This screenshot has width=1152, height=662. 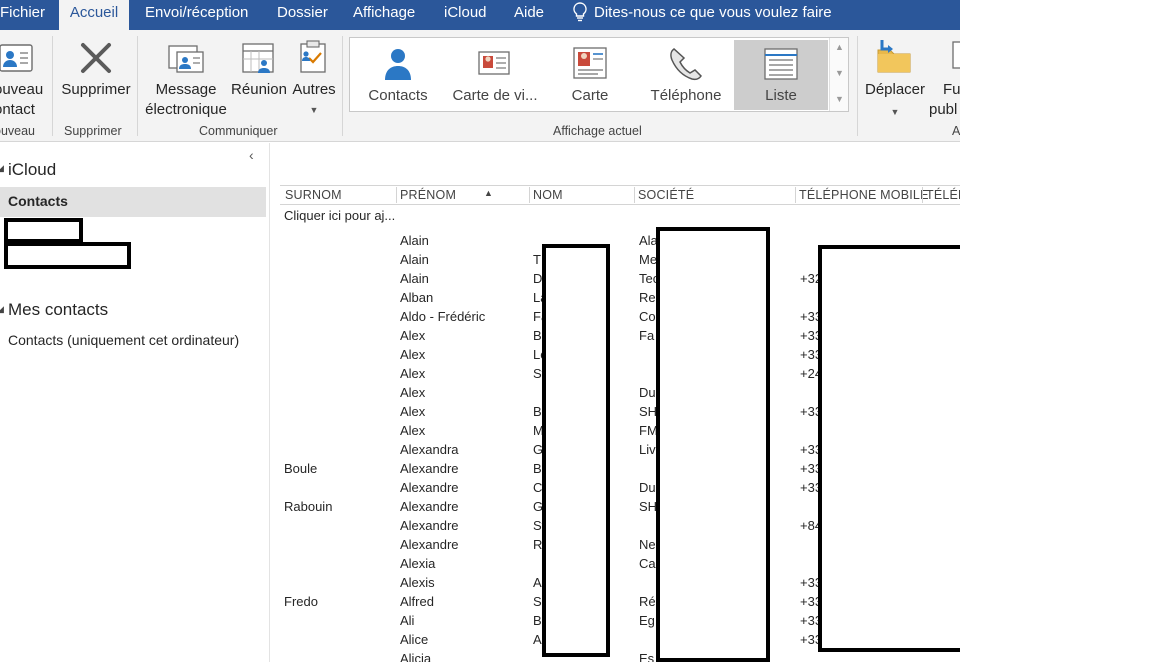 I want to click on tab-accueil: Accueil, so click(x=94, y=15).